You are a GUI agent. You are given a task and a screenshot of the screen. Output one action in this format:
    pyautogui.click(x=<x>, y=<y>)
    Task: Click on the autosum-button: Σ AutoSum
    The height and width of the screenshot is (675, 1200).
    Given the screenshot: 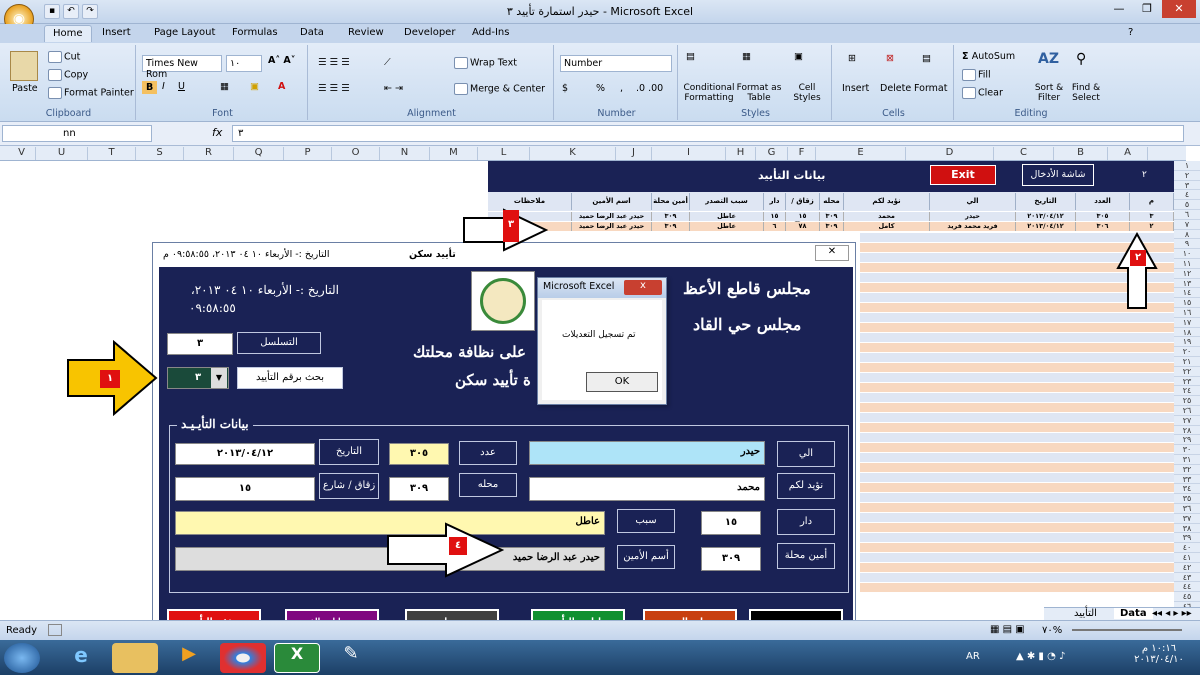 What is the action you would take?
    pyautogui.click(x=988, y=56)
    